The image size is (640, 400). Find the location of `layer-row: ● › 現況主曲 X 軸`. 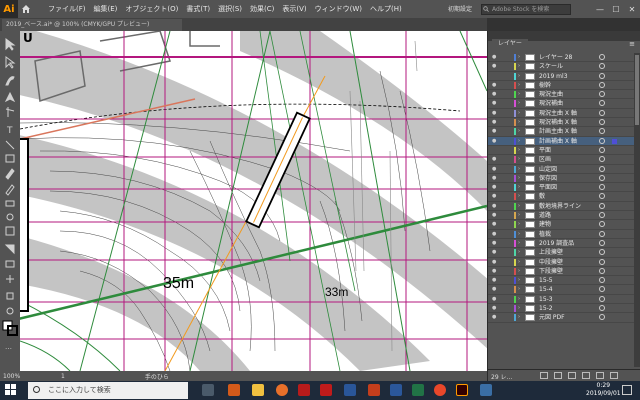

layer-row: ● › 現況主曲 X 軸 is located at coordinates (564, 114).